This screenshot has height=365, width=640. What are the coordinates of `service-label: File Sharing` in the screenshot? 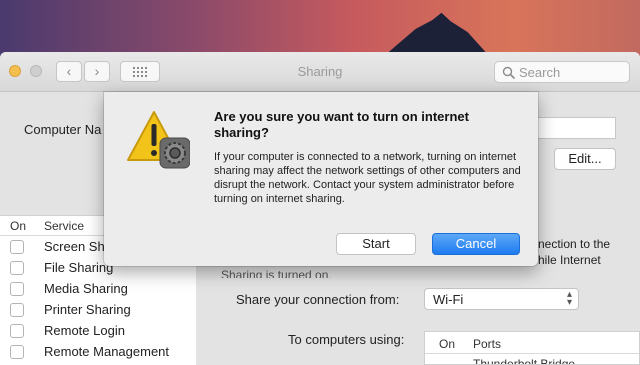 It's located at (79, 267).